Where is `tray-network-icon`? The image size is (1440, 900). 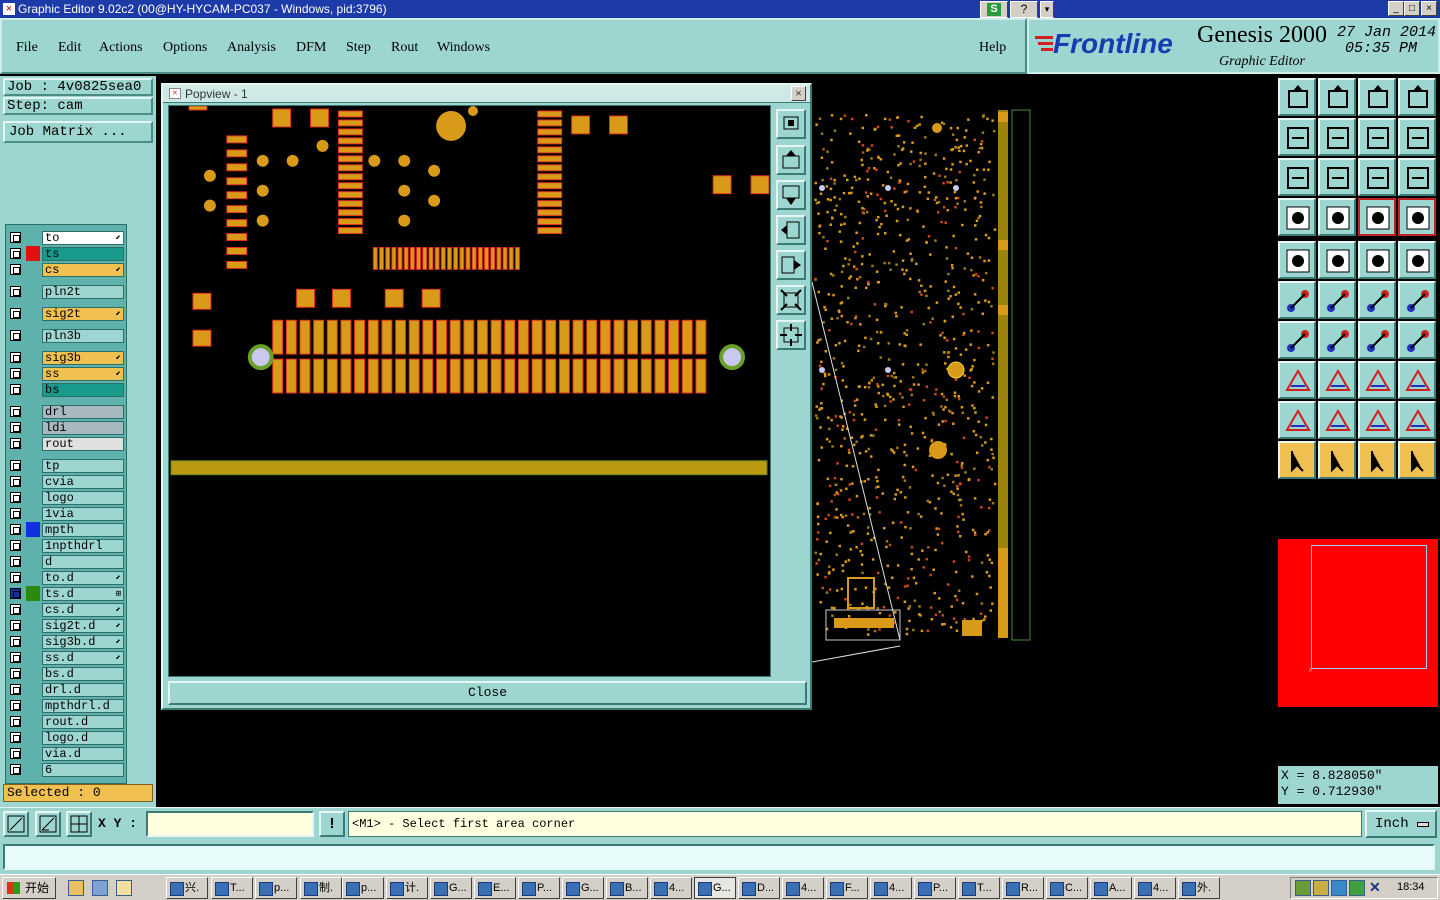
tray-network-icon is located at coordinates (1303, 888).